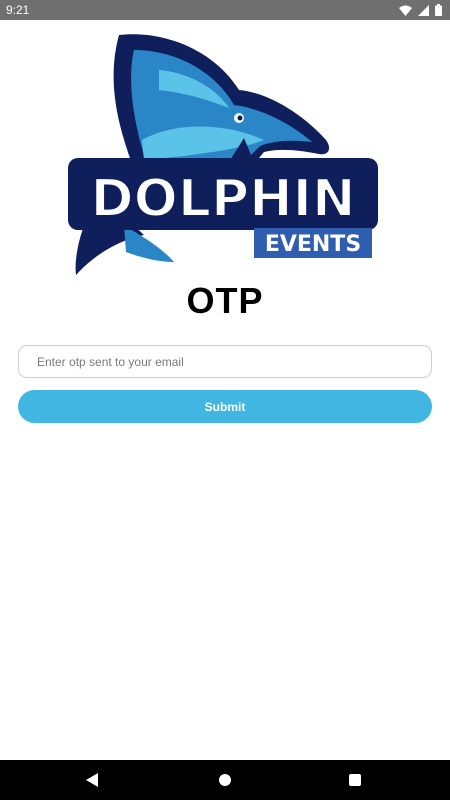 This screenshot has width=450, height=800. Describe the element at coordinates (225, 300) in the screenshot. I see `page-title: OTP` at that location.